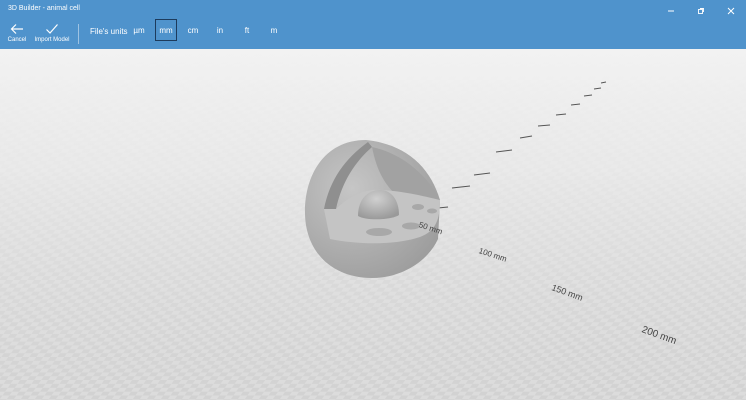 The image size is (746, 400). Describe the element at coordinates (17, 40) in the screenshot. I see `cancel-label: Cancel` at that location.